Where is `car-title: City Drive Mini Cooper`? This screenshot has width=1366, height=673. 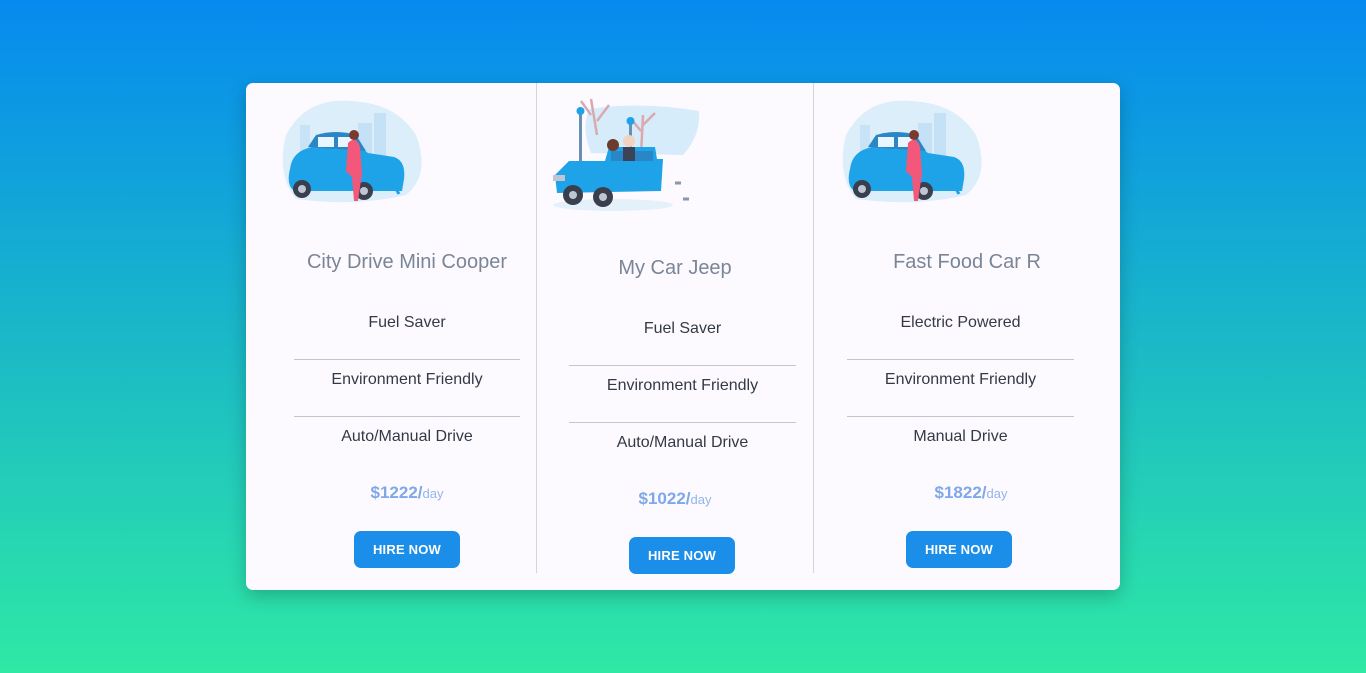 car-title: City Drive Mini Cooper is located at coordinates (407, 262).